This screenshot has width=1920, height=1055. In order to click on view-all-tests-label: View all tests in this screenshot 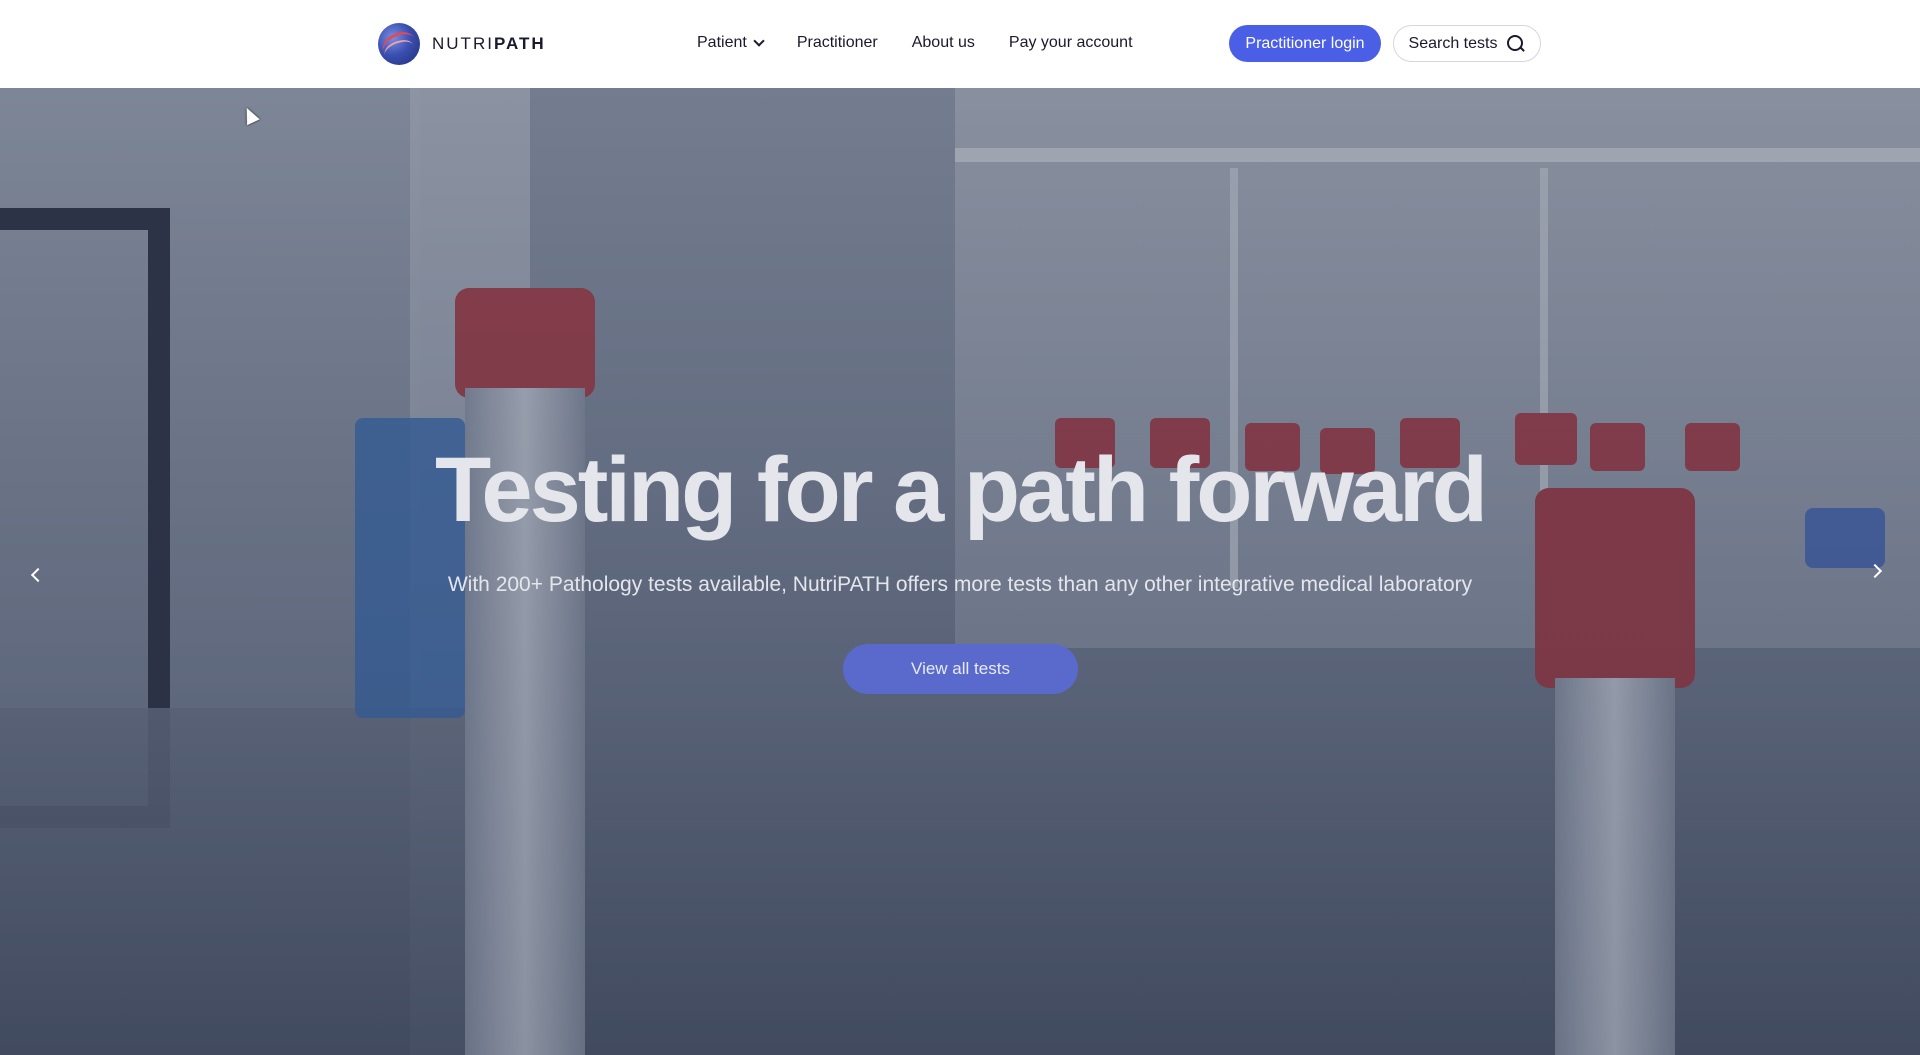, I will do `click(960, 668)`.